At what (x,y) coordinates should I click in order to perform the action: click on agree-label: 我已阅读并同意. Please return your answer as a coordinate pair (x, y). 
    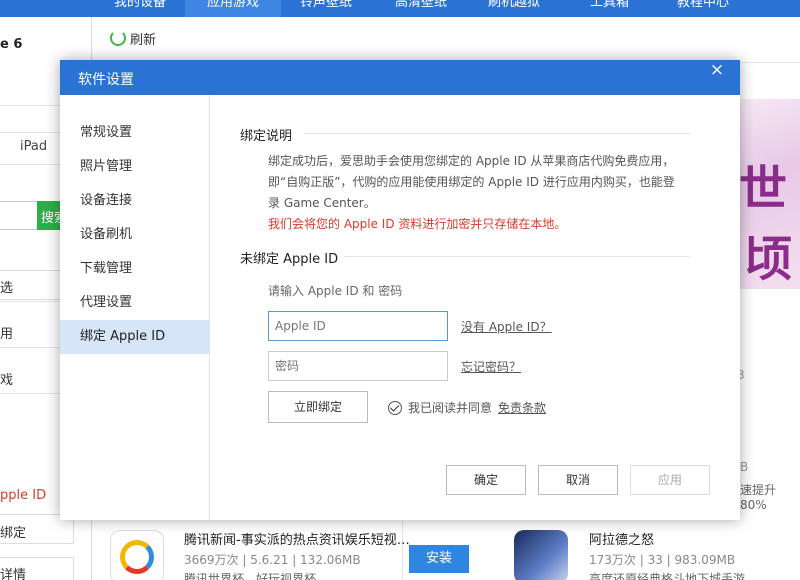
    Looking at the image, I should click on (450, 408).